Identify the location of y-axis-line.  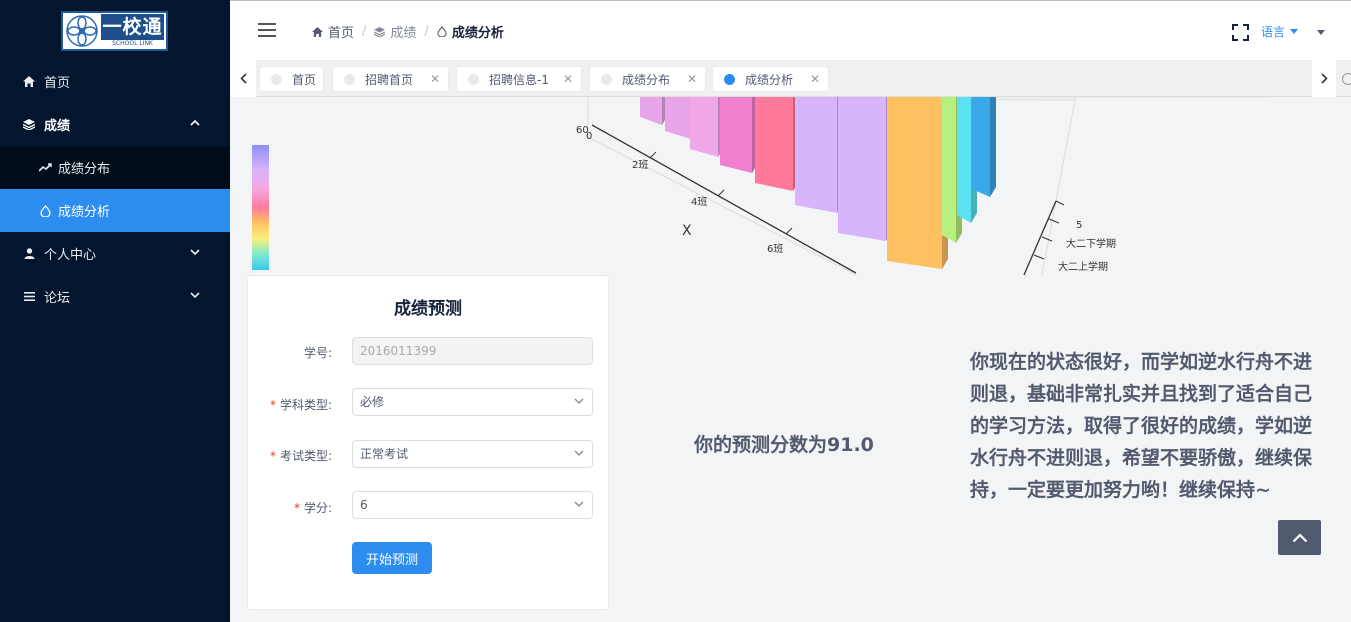
(1040, 237).